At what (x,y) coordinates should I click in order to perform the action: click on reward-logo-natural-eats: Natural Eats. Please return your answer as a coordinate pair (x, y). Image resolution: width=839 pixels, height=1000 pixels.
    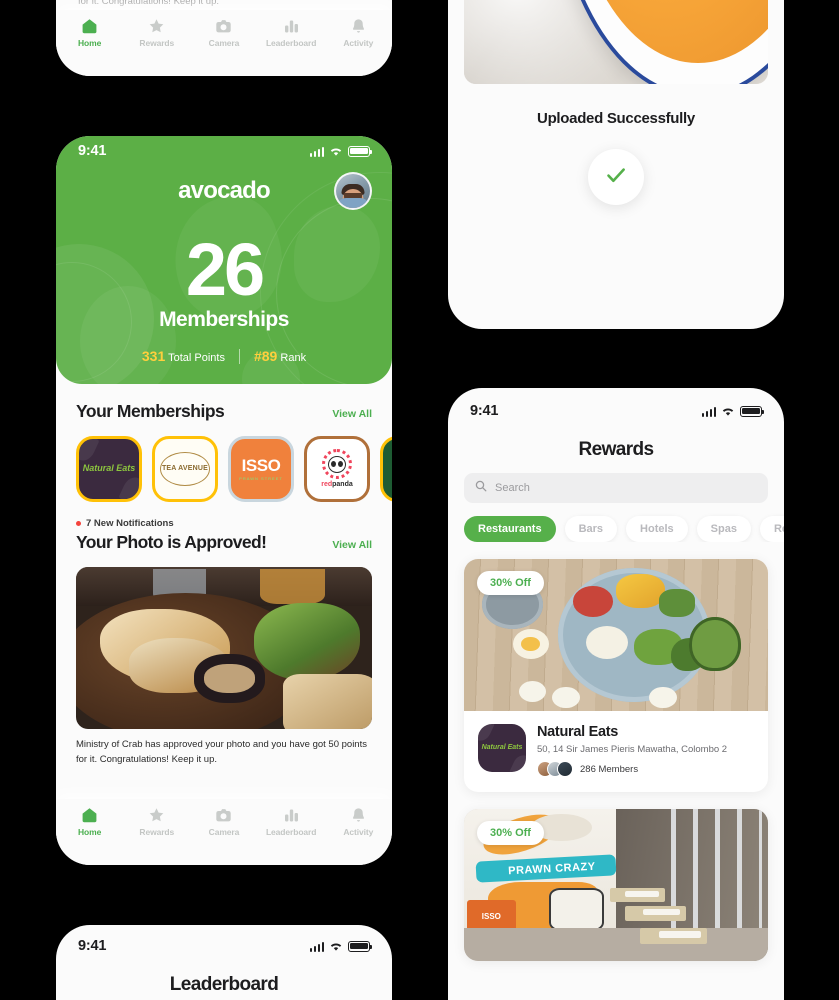
    Looking at the image, I should click on (502, 748).